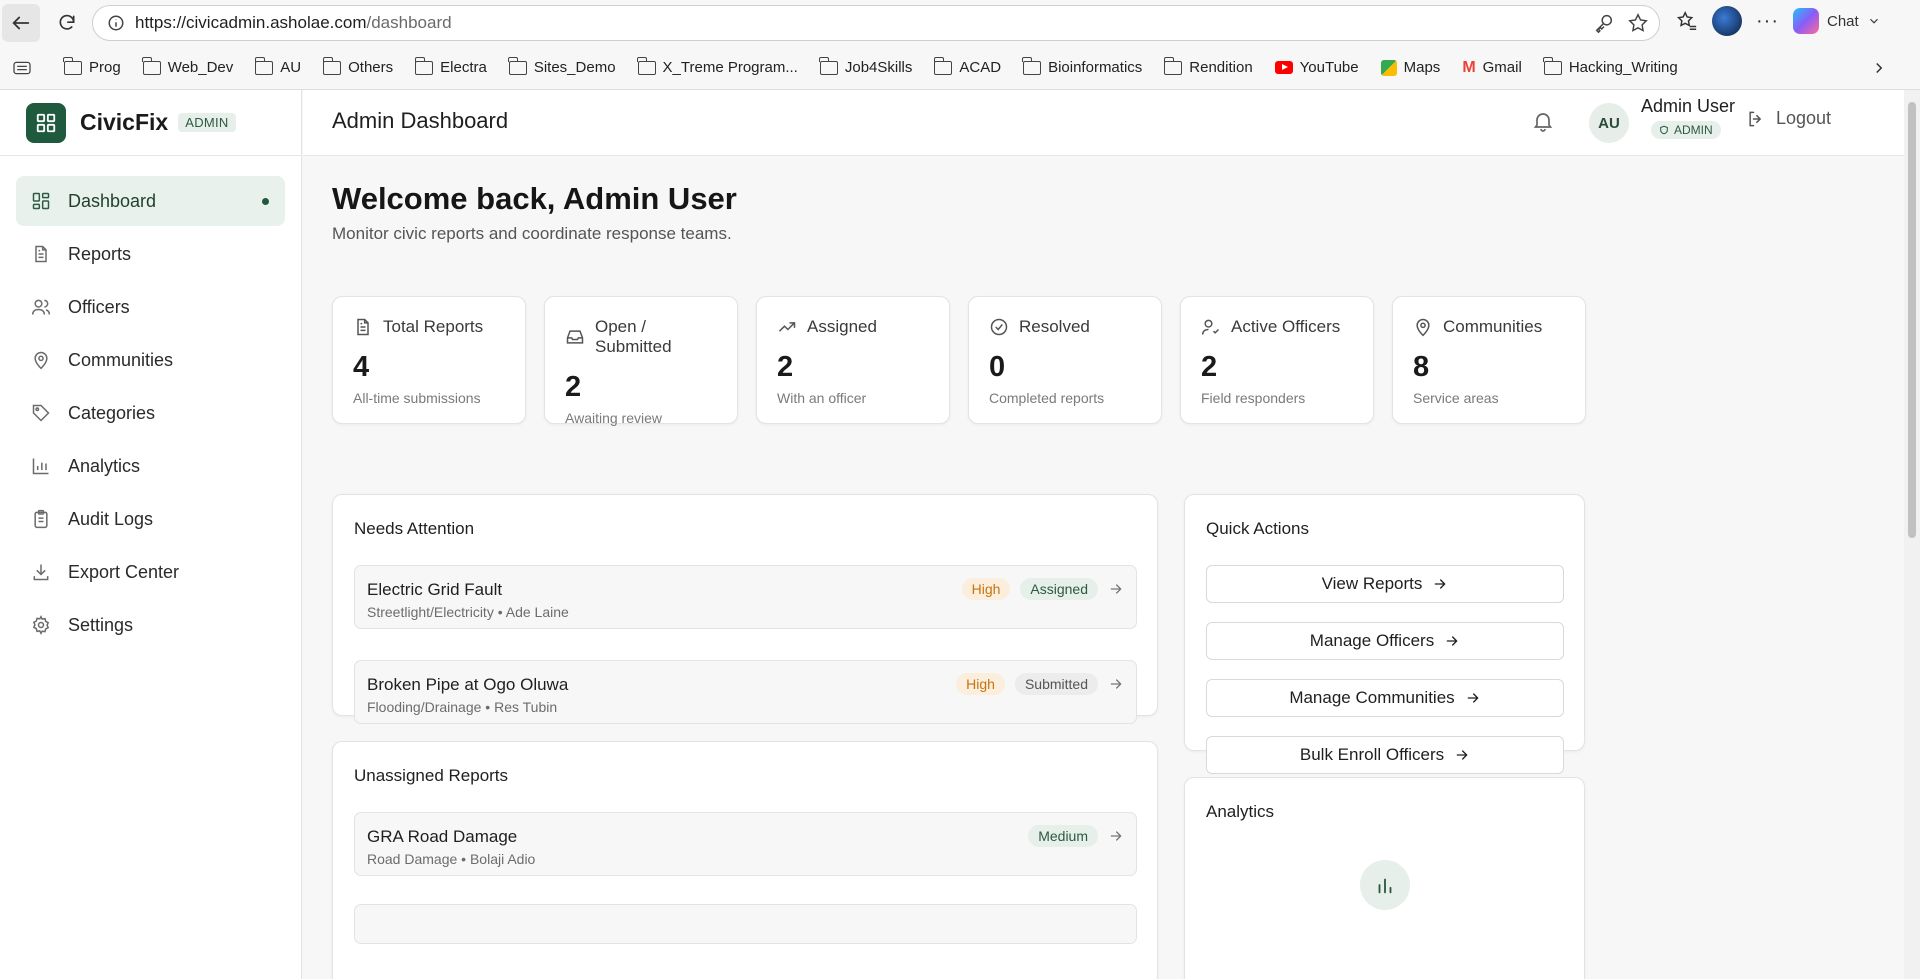 The height and width of the screenshot is (979, 1920). Describe the element at coordinates (1543, 123) in the screenshot. I see `notification-bell-icon` at that location.